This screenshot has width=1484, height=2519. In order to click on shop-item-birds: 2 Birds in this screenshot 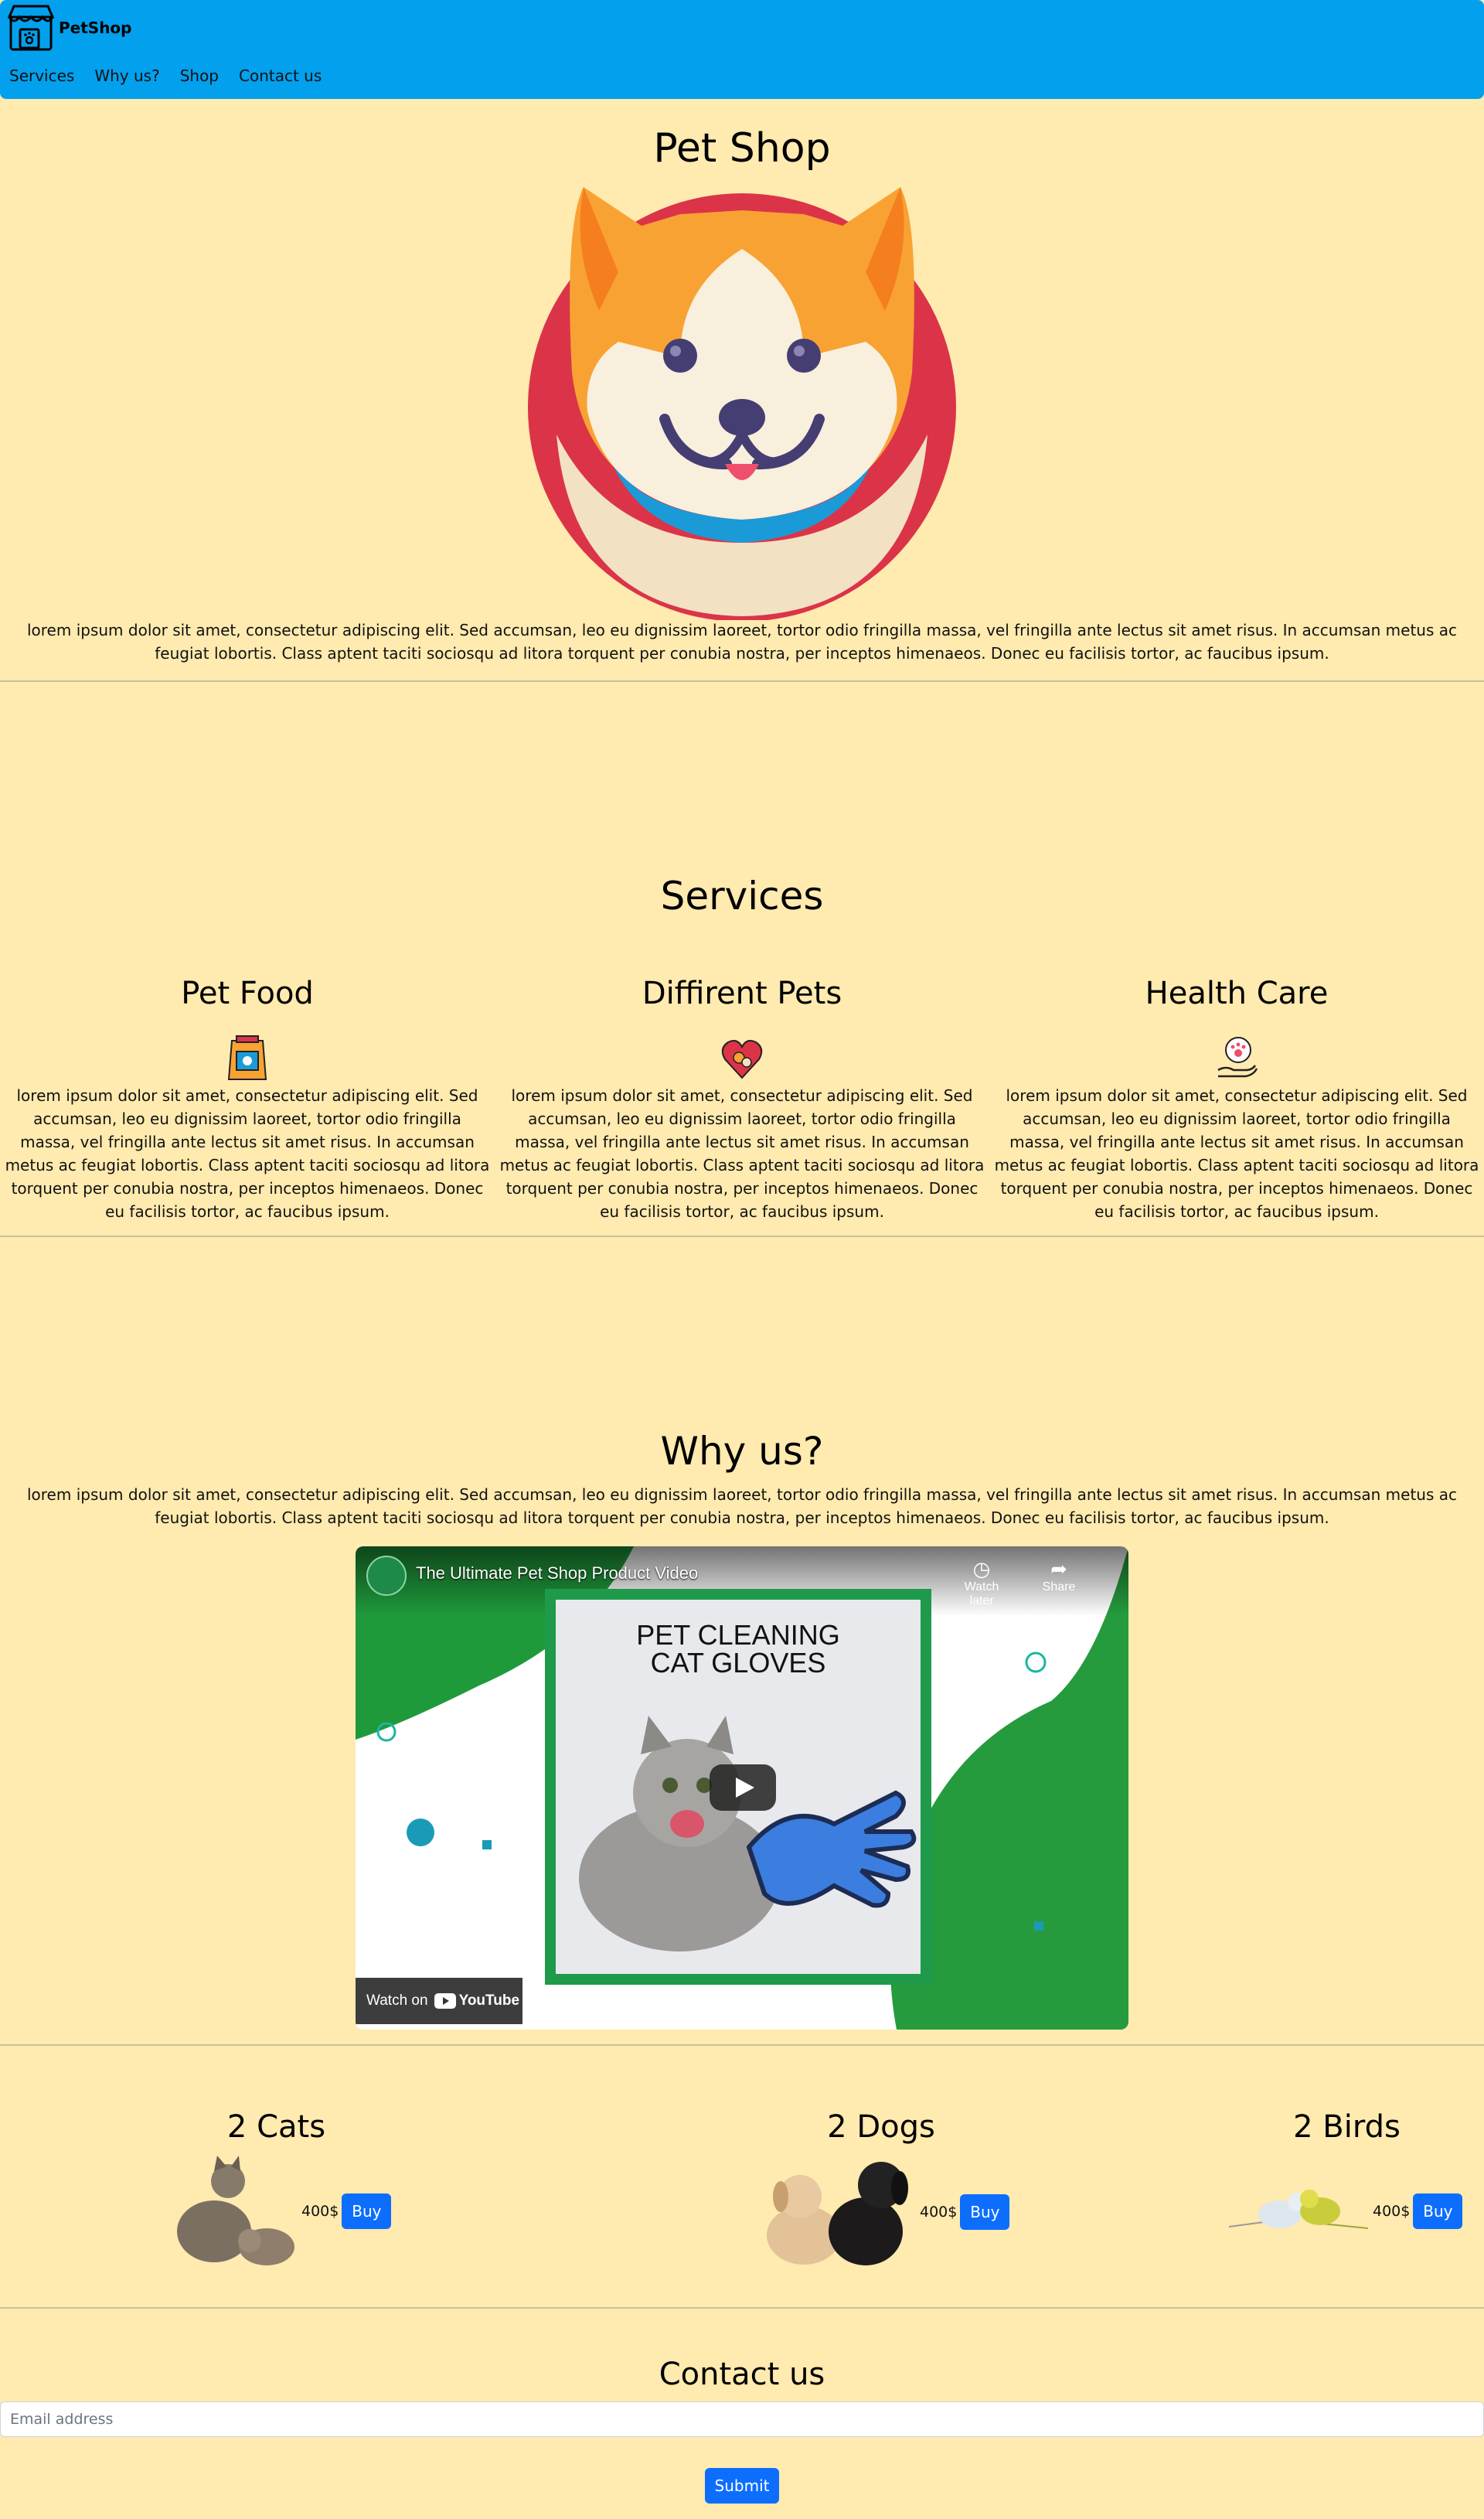, I will do `click(1347, 2127)`.